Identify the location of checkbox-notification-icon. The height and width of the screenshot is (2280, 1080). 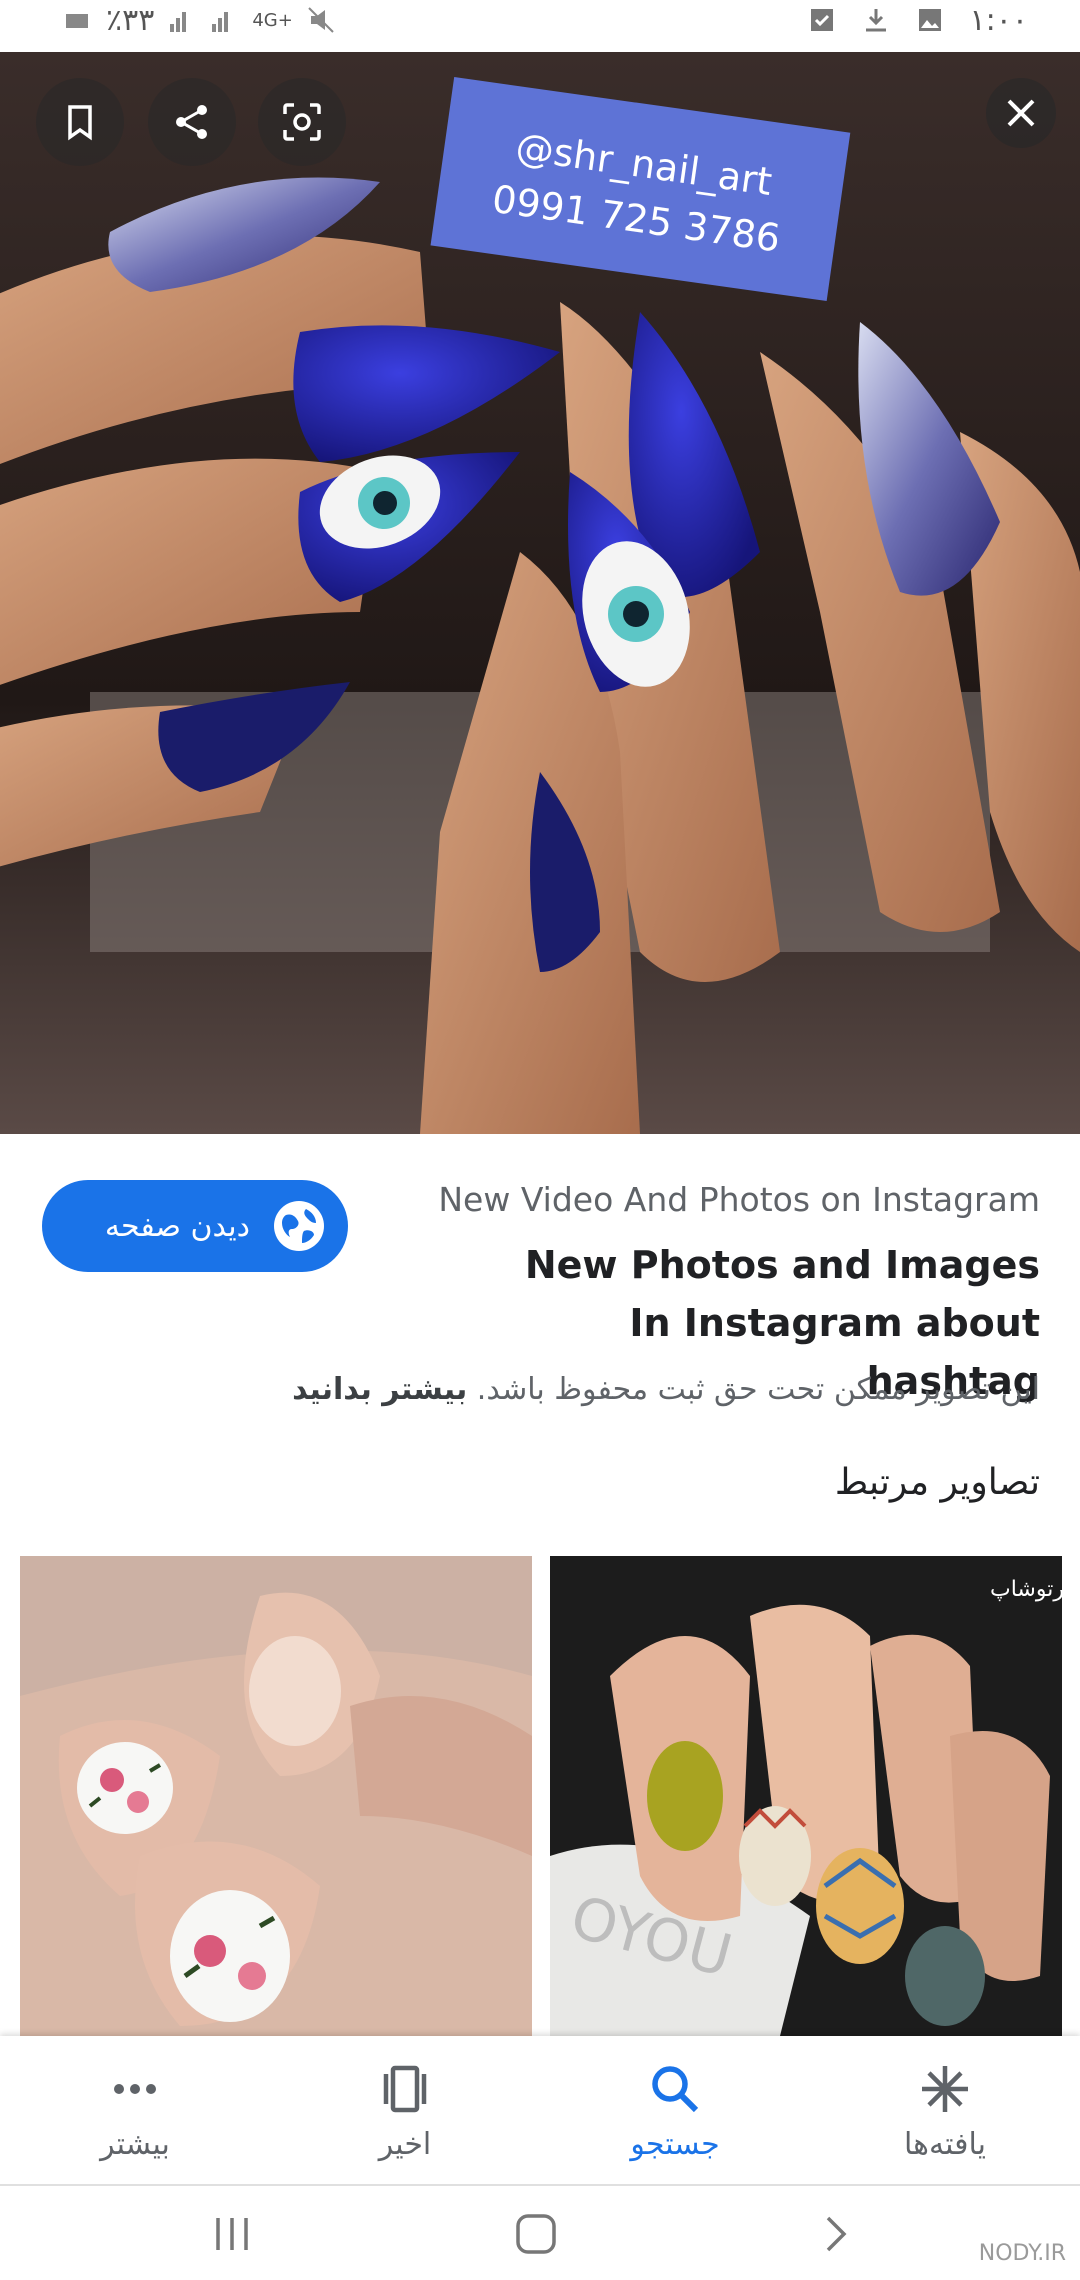
(821, 20).